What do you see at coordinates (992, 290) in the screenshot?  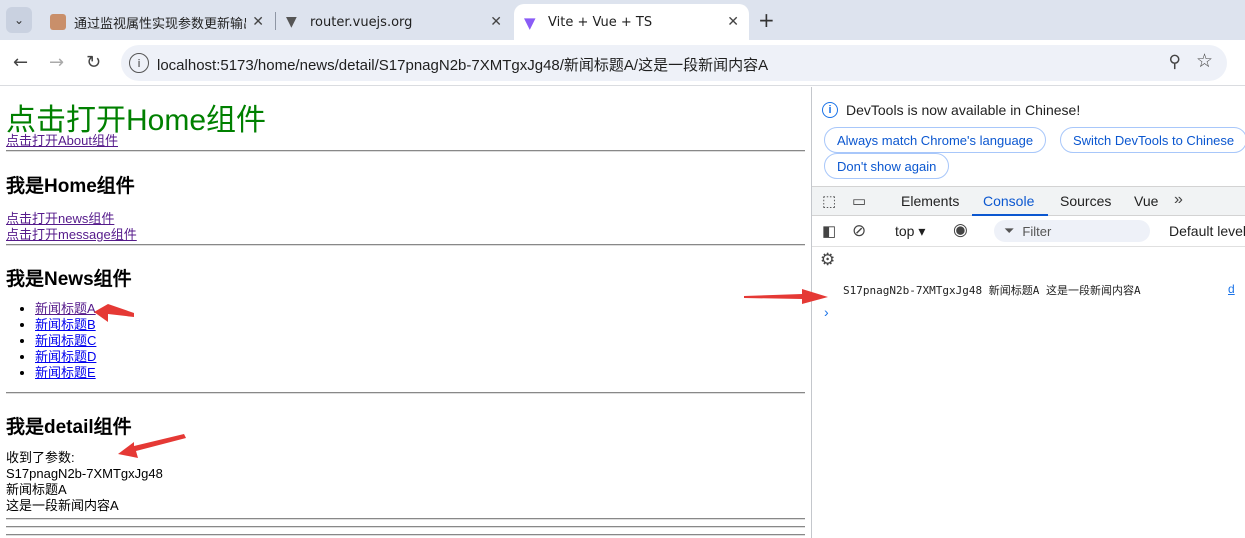 I see `console-log-message: S17pnagN2b-7XMTgxJg48 新闻标题A 这是一段新闻内容A` at bounding box center [992, 290].